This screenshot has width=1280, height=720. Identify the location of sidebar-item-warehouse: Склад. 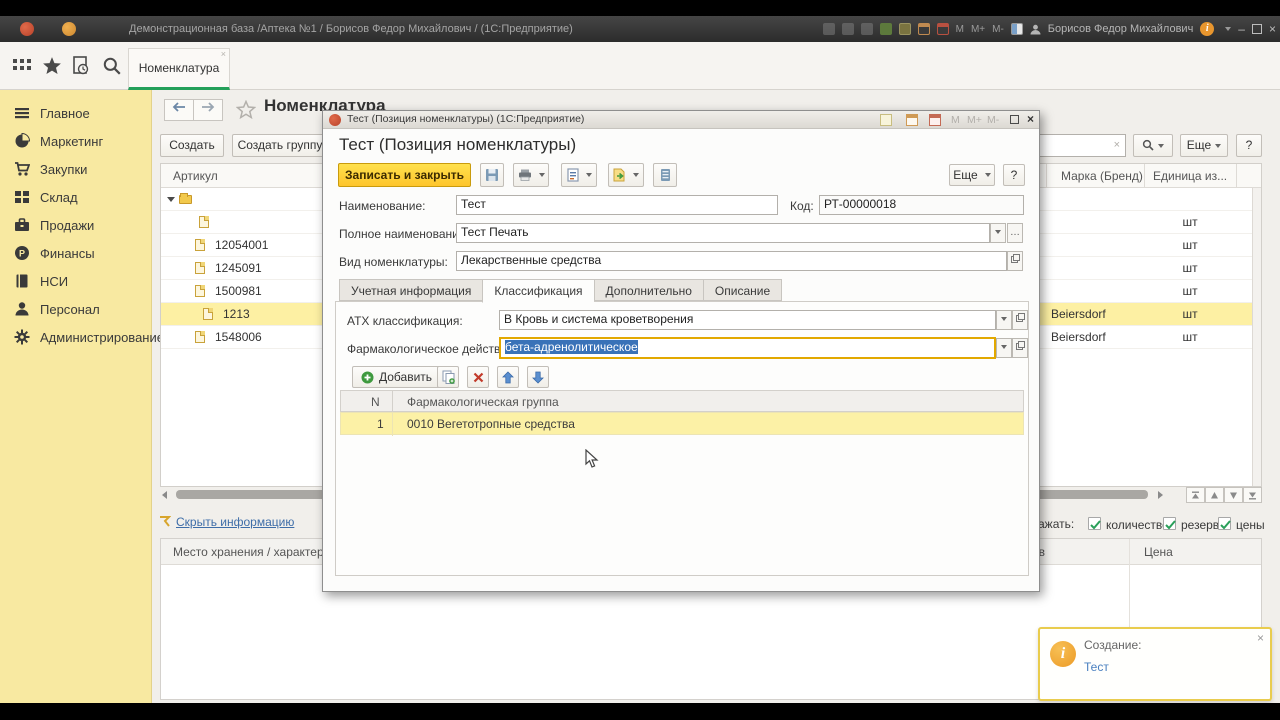
(46, 197).